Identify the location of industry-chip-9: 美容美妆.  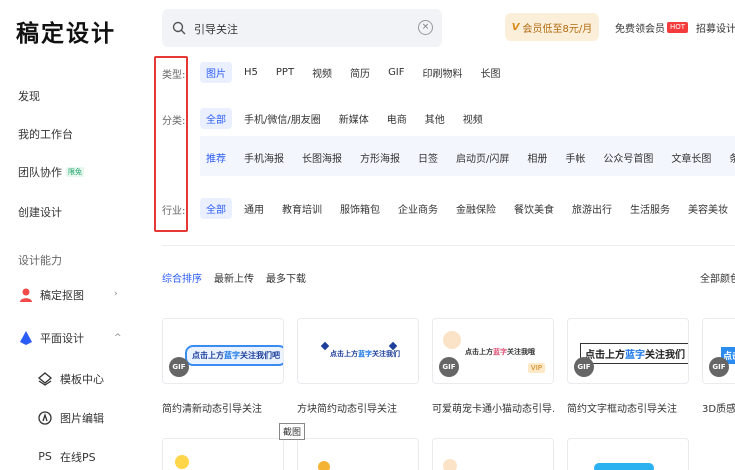
(708, 208).